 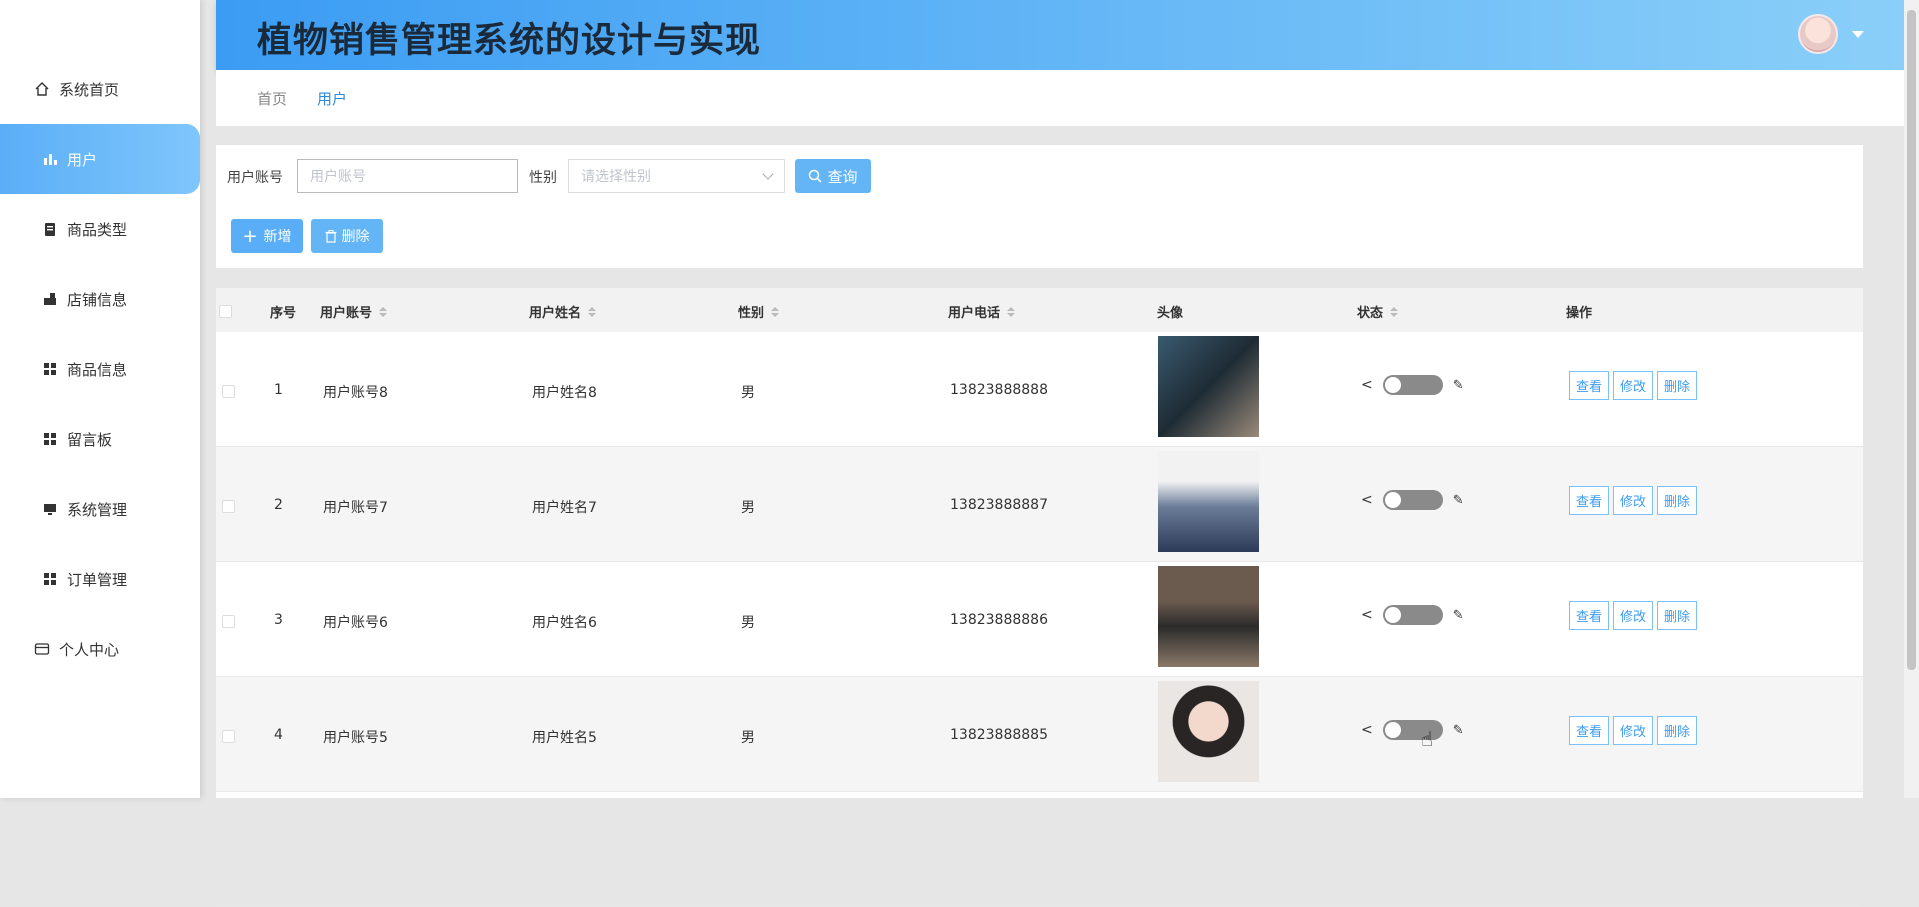 What do you see at coordinates (564, 393) in the screenshot?
I see `cell-name: 用户姓名8` at bounding box center [564, 393].